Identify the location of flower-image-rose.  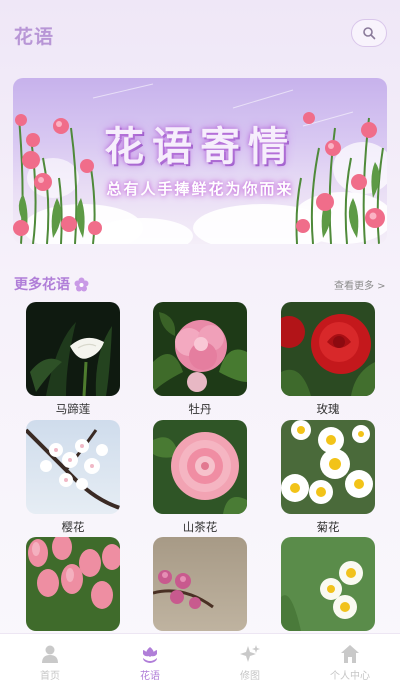
(328, 349).